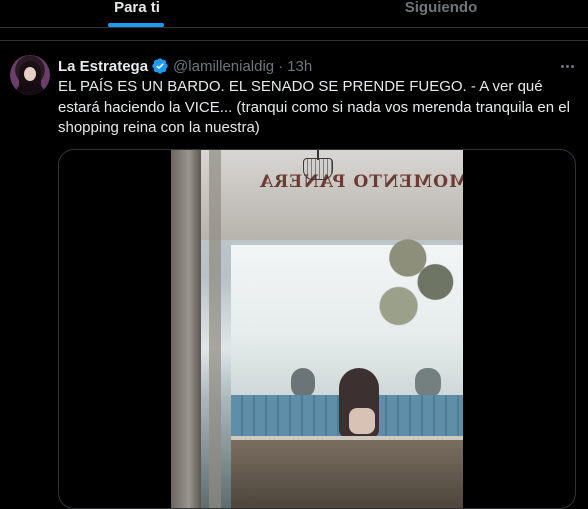 The image size is (588, 509). Describe the element at coordinates (223, 66) in the screenshot. I see `author-handle: @lamillenialdig` at that location.